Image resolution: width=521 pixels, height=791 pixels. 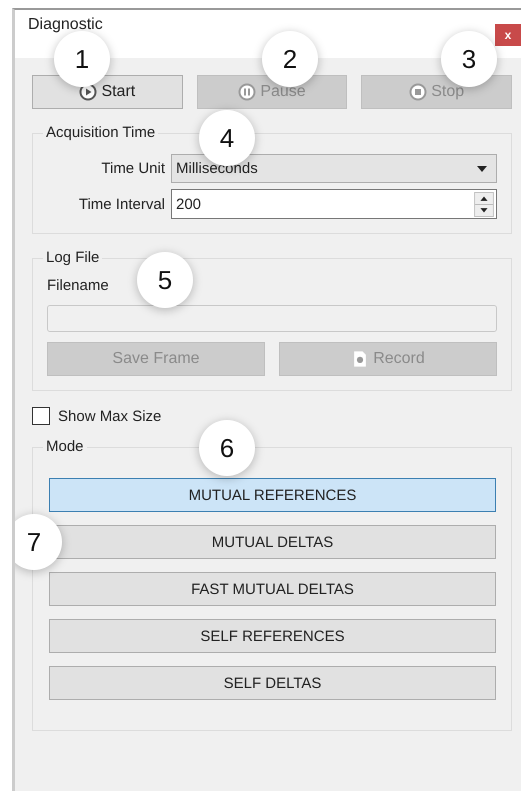 I want to click on group-title: Acquisition Time, so click(x=100, y=132).